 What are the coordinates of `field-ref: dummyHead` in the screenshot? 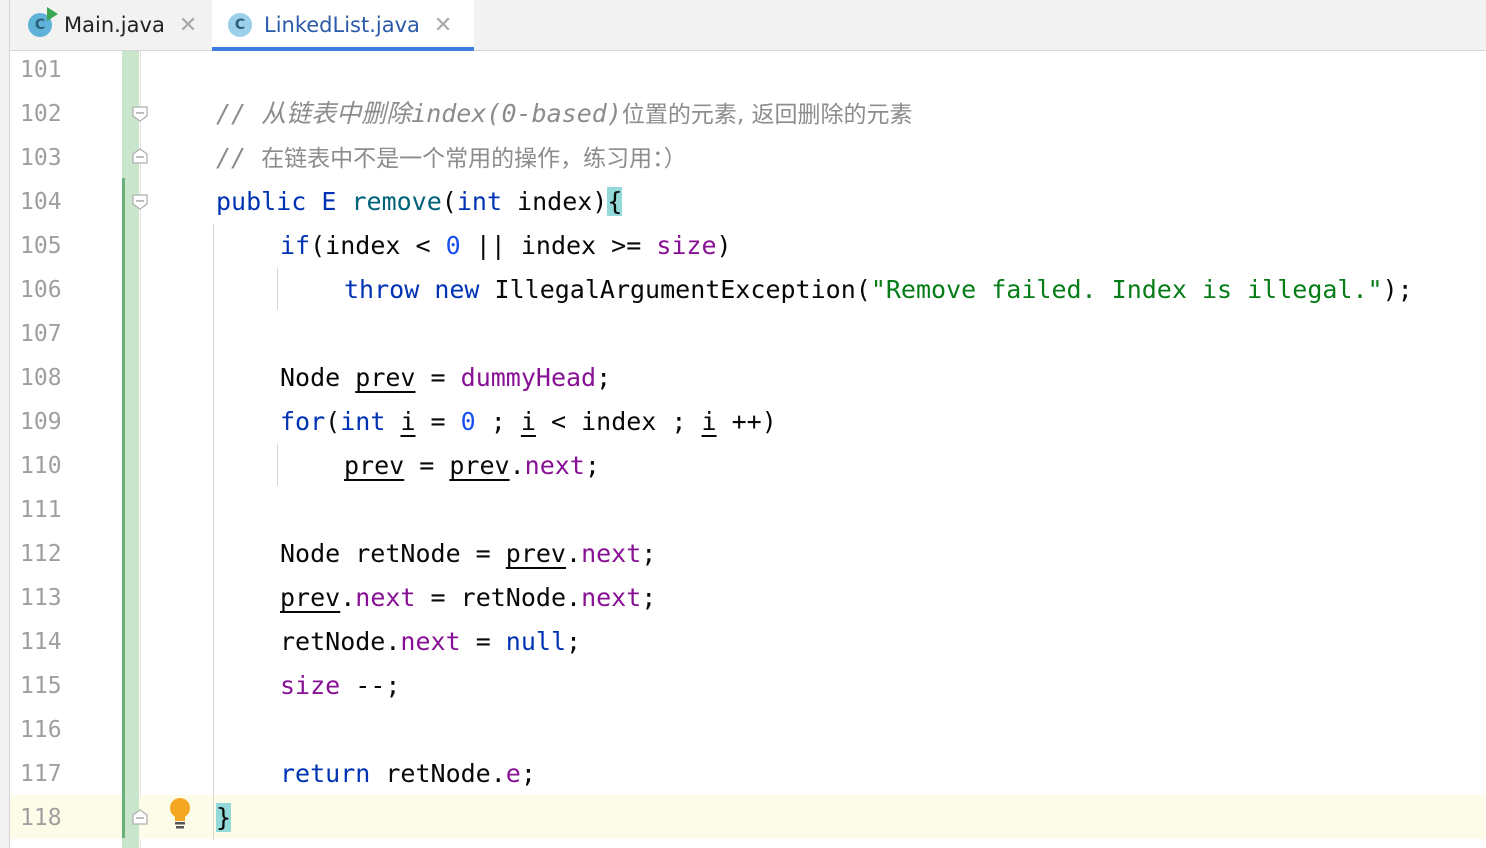 It's located at (528, 377).